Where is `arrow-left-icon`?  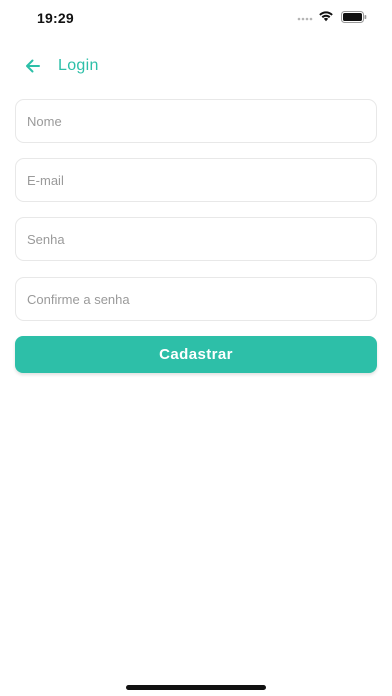 arrow-left-icon is located at coordinates (33, 66).